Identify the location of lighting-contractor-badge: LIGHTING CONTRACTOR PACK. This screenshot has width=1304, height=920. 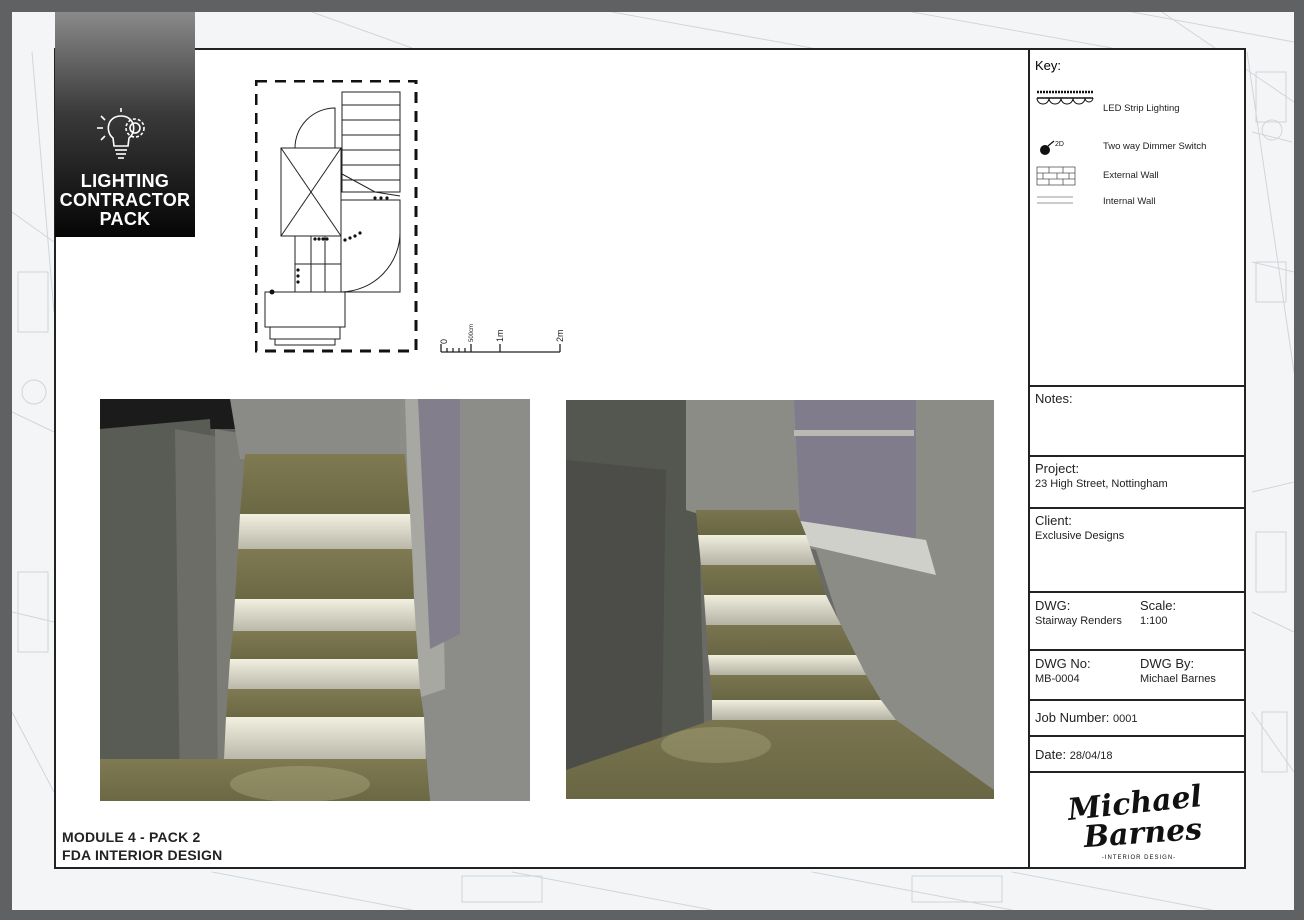
(125, 124).